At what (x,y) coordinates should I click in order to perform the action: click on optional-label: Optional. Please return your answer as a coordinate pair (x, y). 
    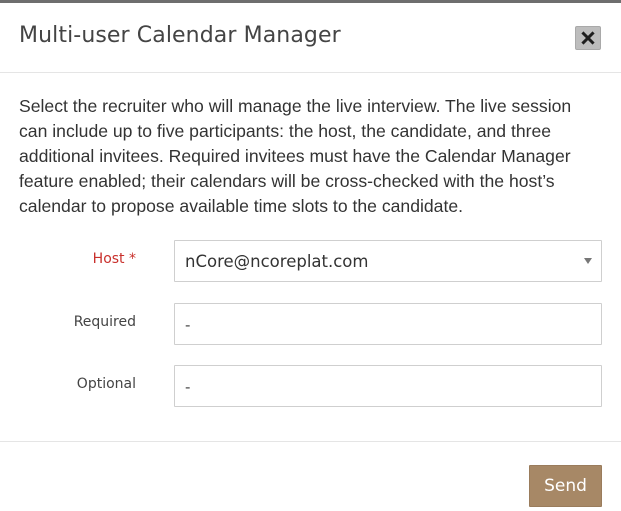
    Looking at the image, I should click on (106, 384).